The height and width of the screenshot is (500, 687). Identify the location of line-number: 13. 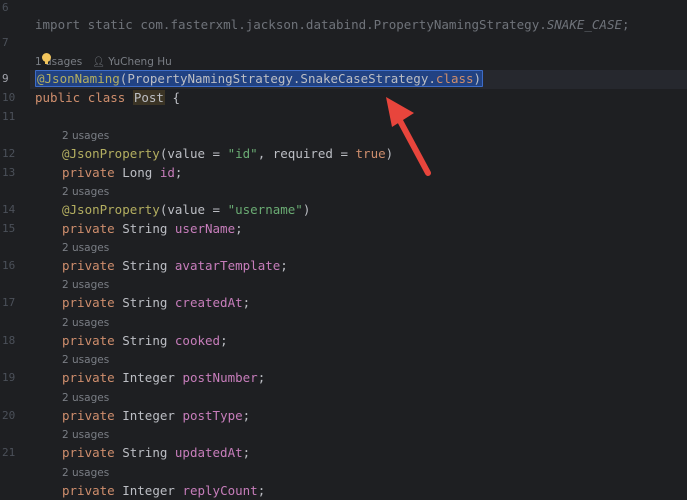
(9, 172).